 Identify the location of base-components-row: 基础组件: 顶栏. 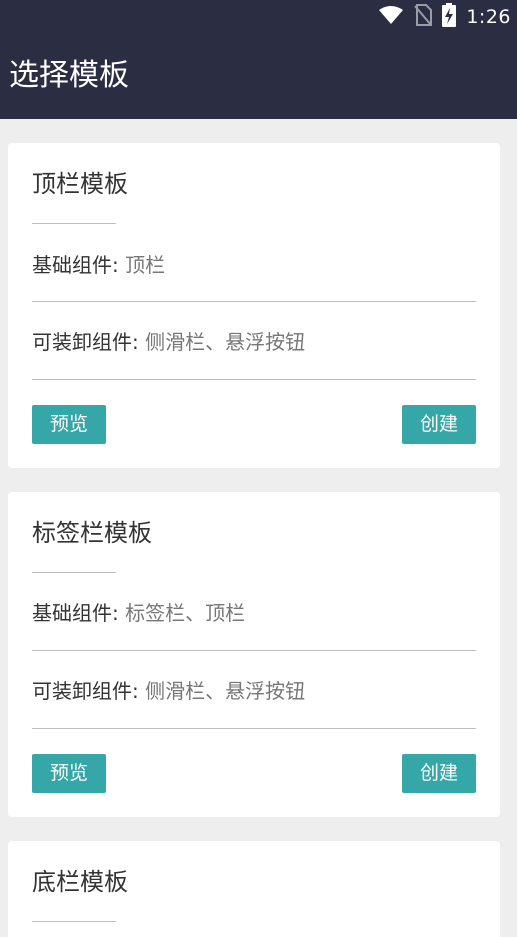
(98, 265).